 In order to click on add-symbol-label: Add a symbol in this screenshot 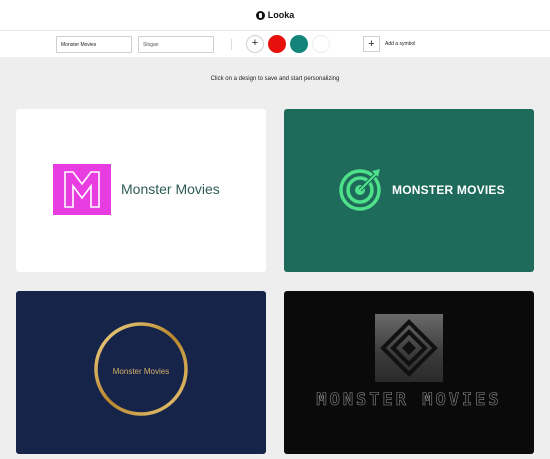, I will do `click(400, 44)`.